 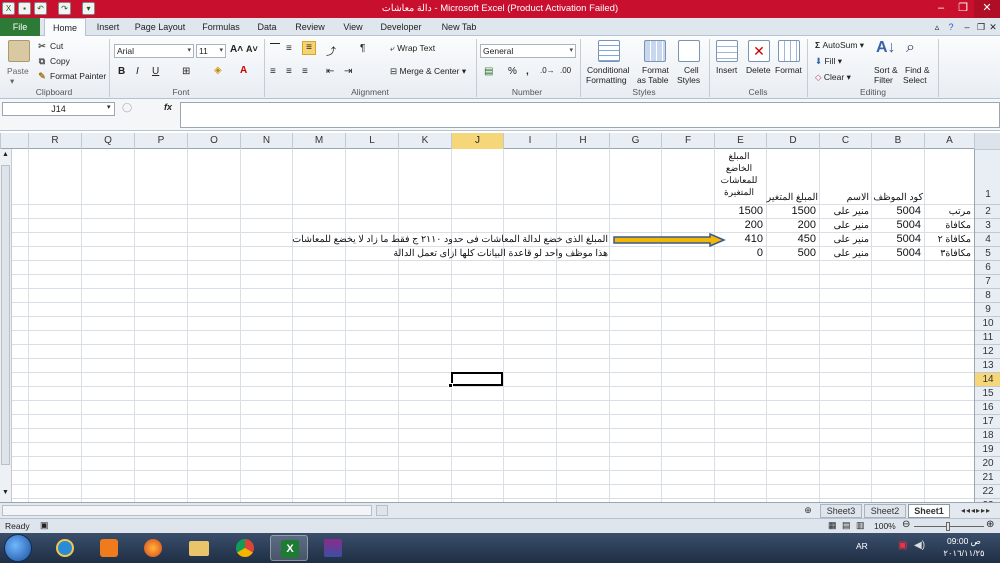 What do you see at coordinates (54, 141) in the screenshot?
I see `column-header-r: R` at bounding box center [54, 141].